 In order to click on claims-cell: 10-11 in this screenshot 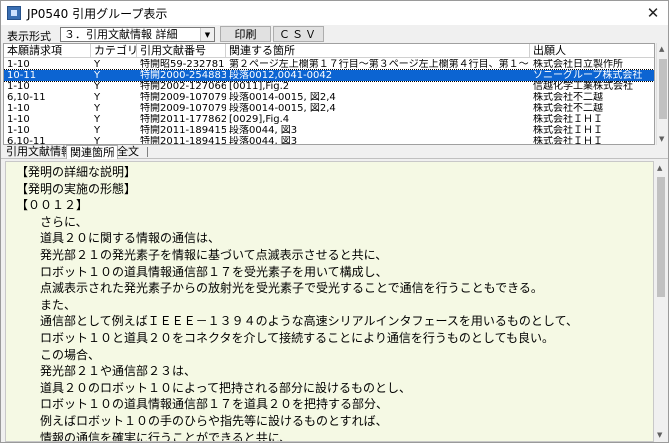, I will do `click(22, 75)`.